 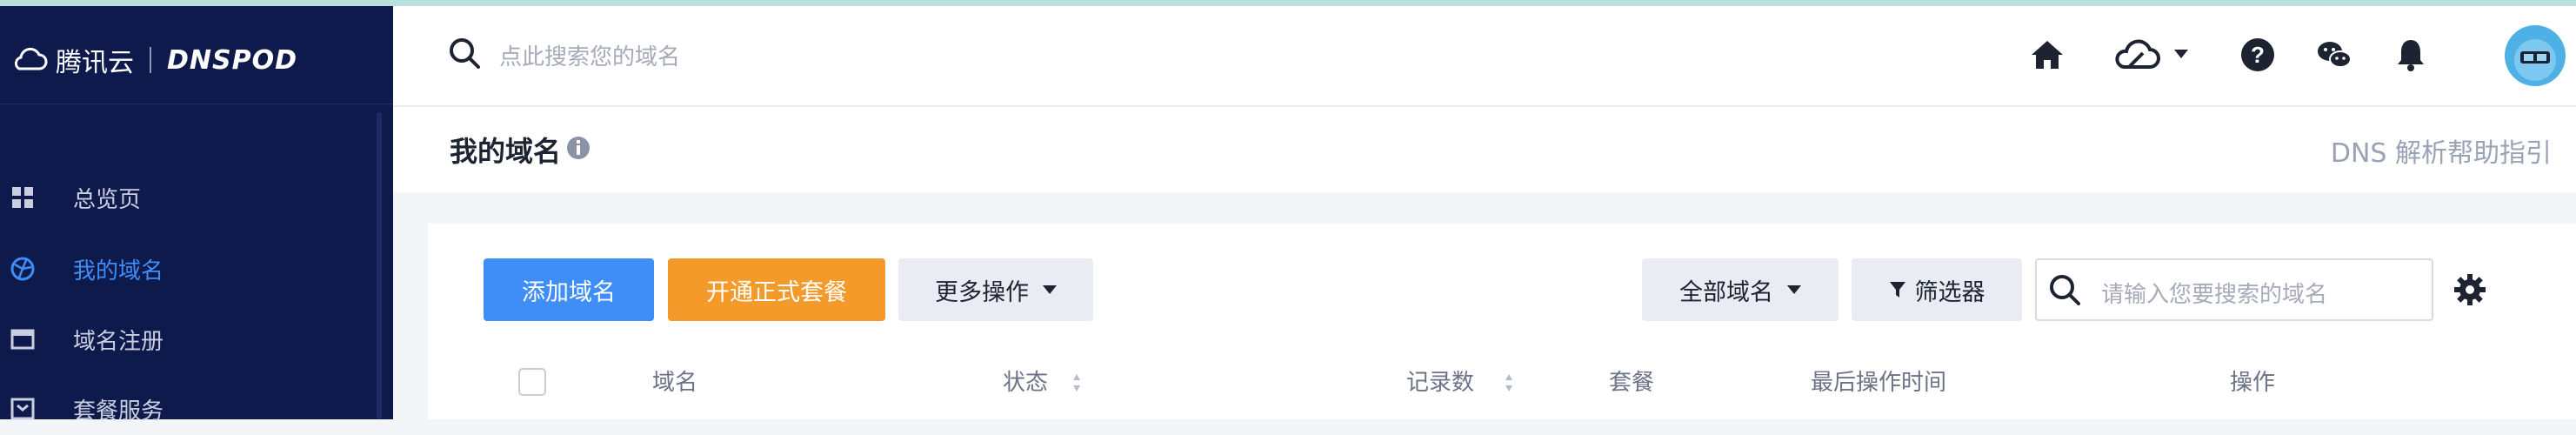 I want to click on package-icon, so click(x=22, y=409).